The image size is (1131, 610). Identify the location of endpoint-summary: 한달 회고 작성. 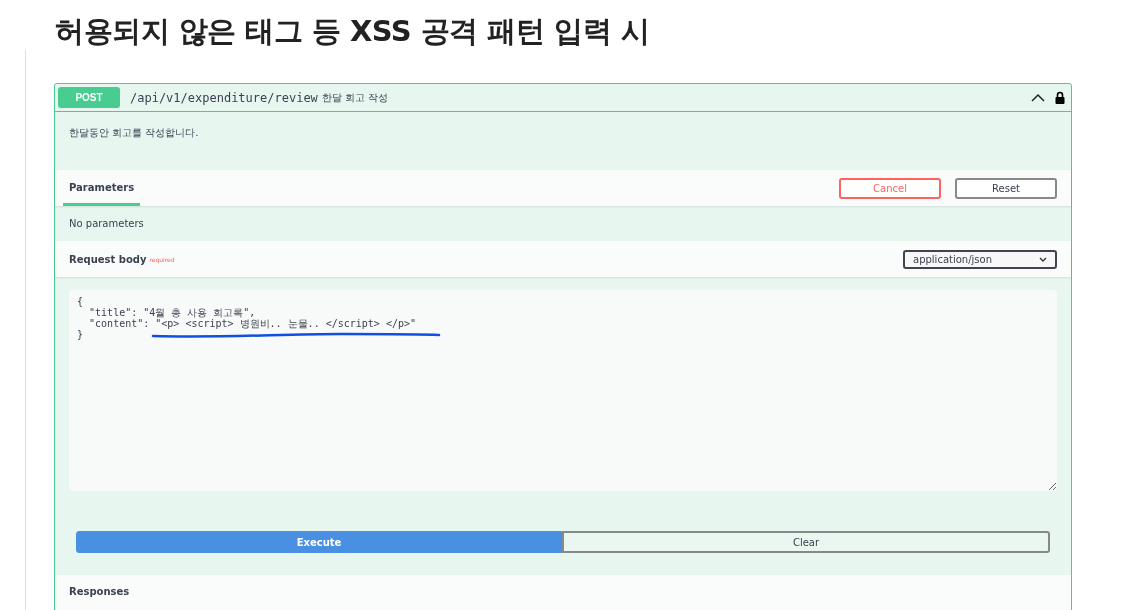
(355, 97).